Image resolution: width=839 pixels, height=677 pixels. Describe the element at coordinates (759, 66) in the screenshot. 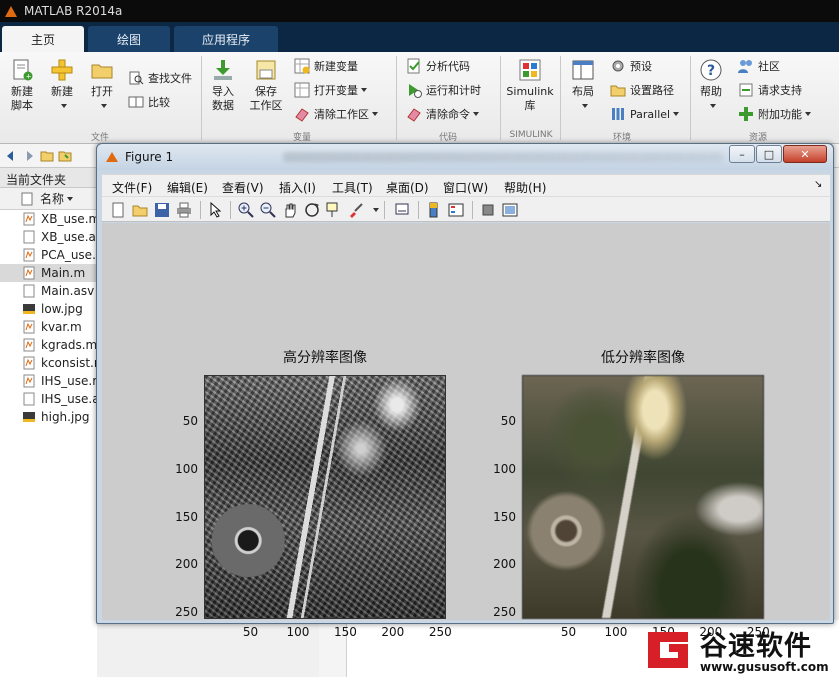

I see `community-button: 社区` at that location.